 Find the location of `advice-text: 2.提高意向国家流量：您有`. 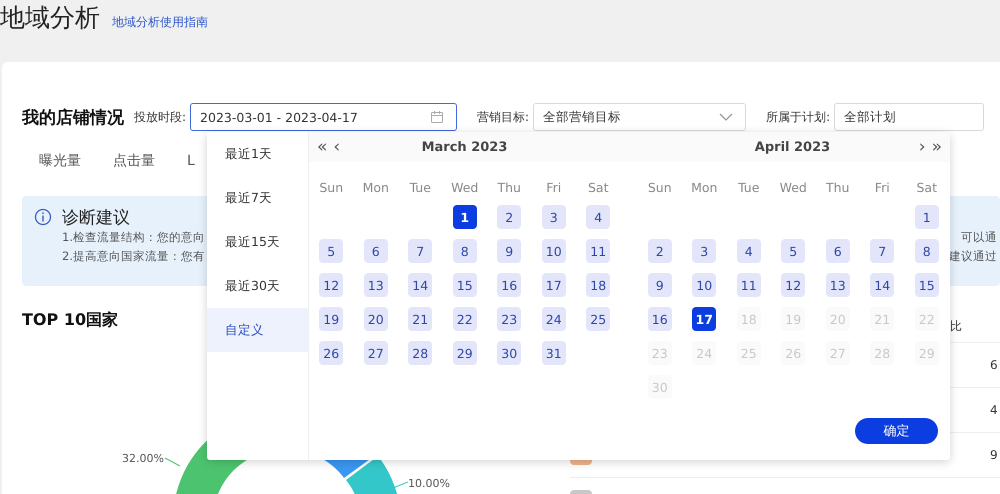

advice-text: 2.提高意向国家流量：您有 is located at coordinates (133, 256).